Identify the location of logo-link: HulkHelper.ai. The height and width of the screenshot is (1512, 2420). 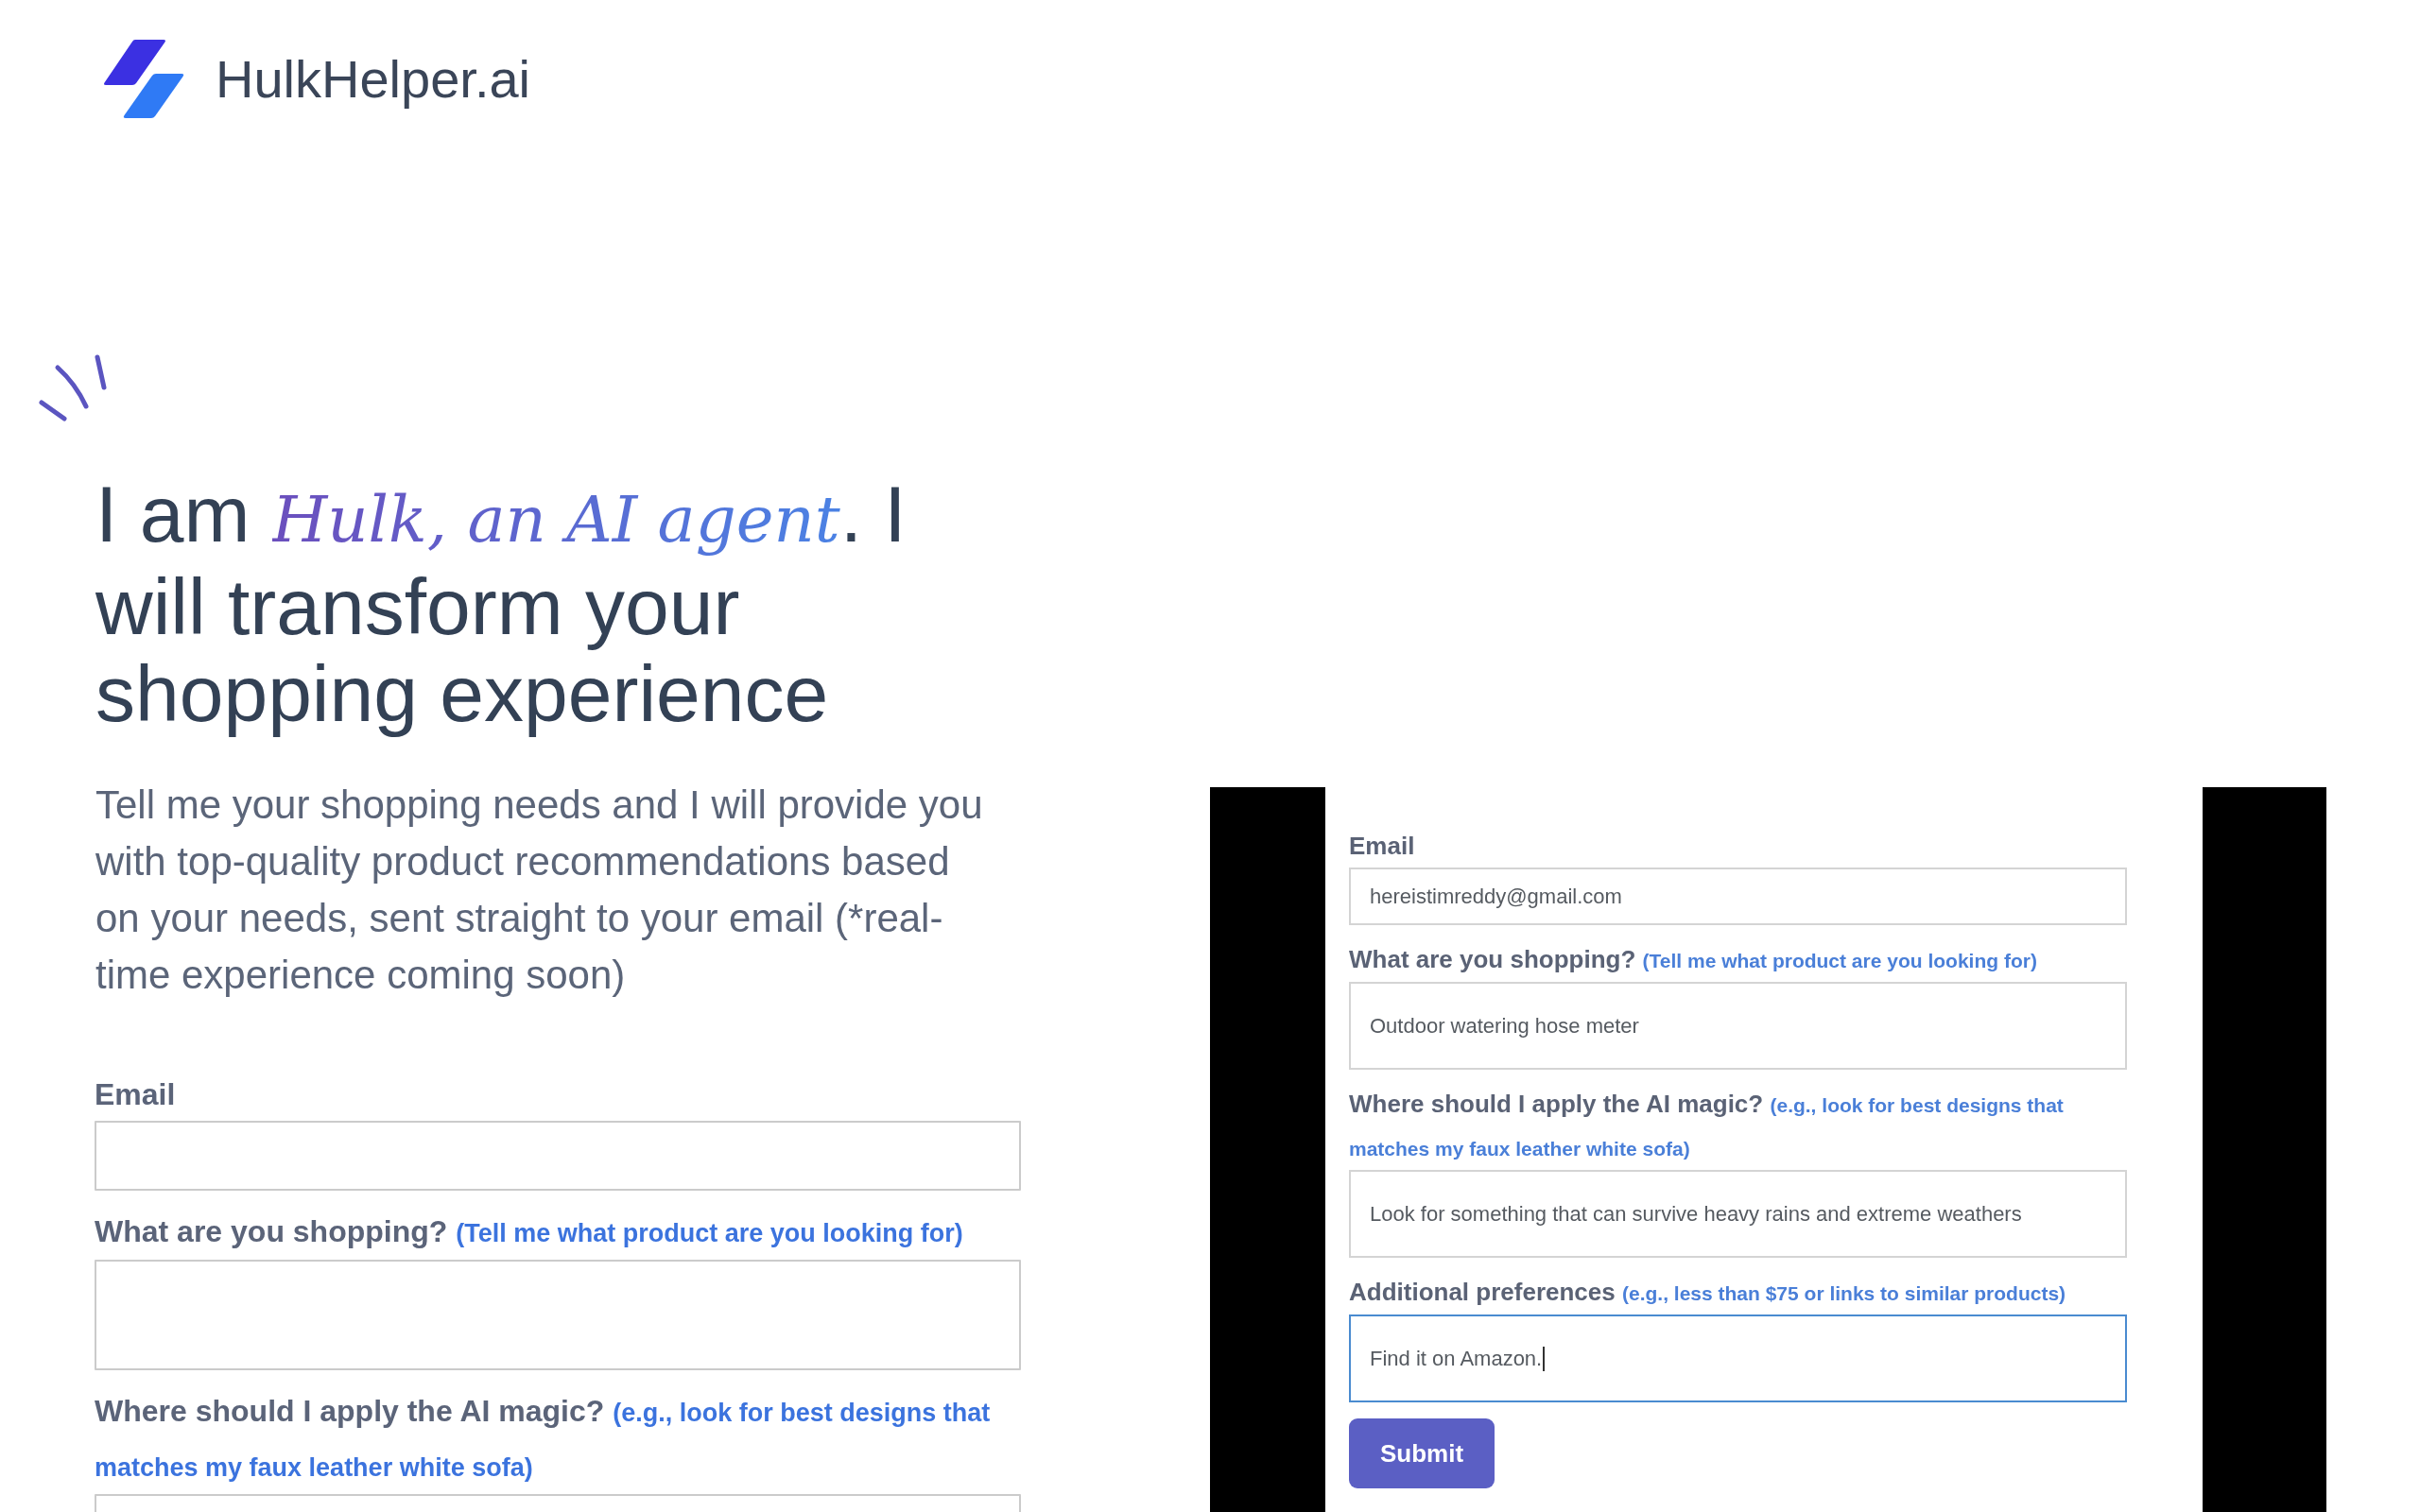
(316, 79).